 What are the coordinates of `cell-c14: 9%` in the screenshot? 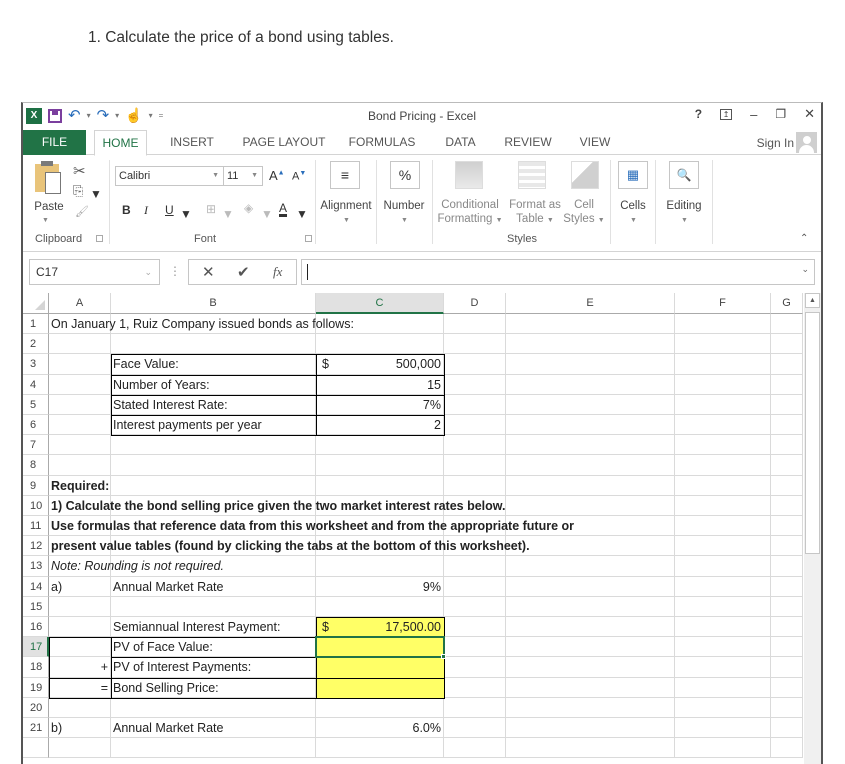 It's located at (378, 587).